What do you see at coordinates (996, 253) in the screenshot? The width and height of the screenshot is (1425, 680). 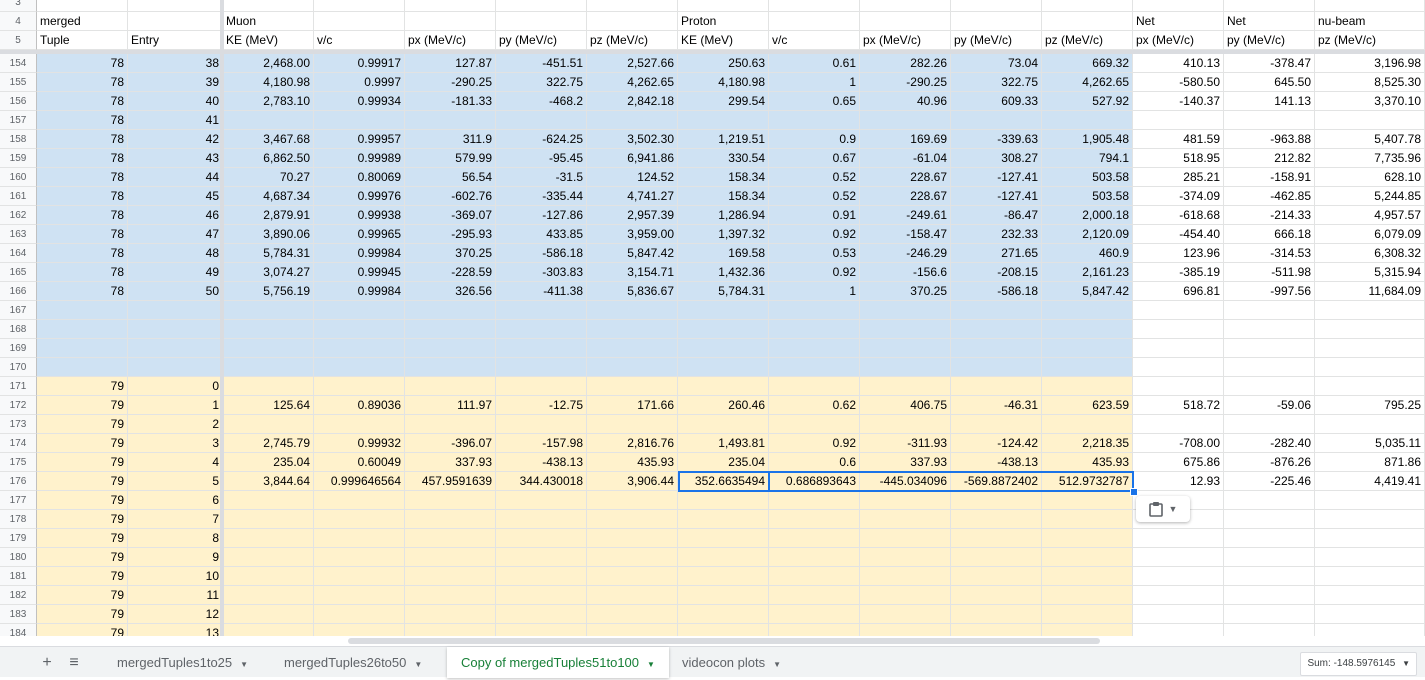 I see `table-cell: 271.65` at bounding box center [996, 253].